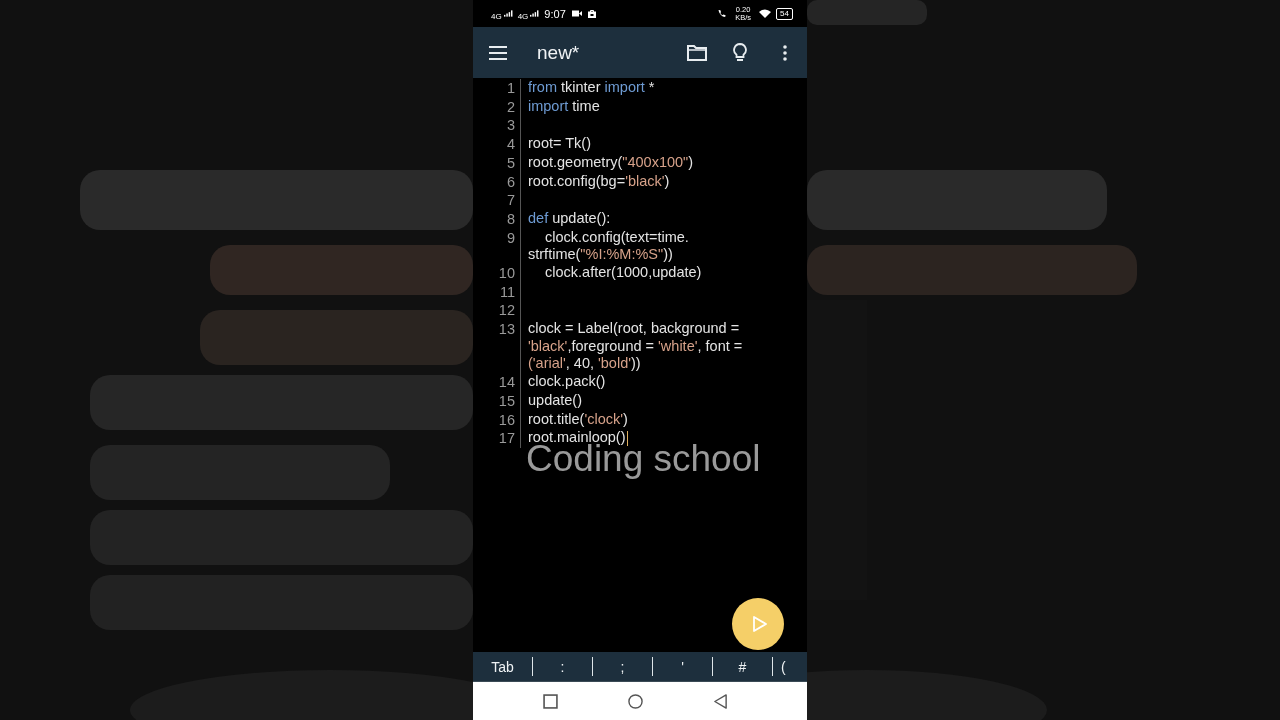 The height and width of the screenshot is (720, 1280). Describe the element at coordinates (785, 52) in the screenshot. I see `more-options-icon` at that location.